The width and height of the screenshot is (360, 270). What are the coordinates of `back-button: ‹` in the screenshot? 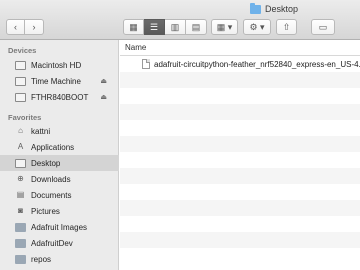 It's located at (15, 27).